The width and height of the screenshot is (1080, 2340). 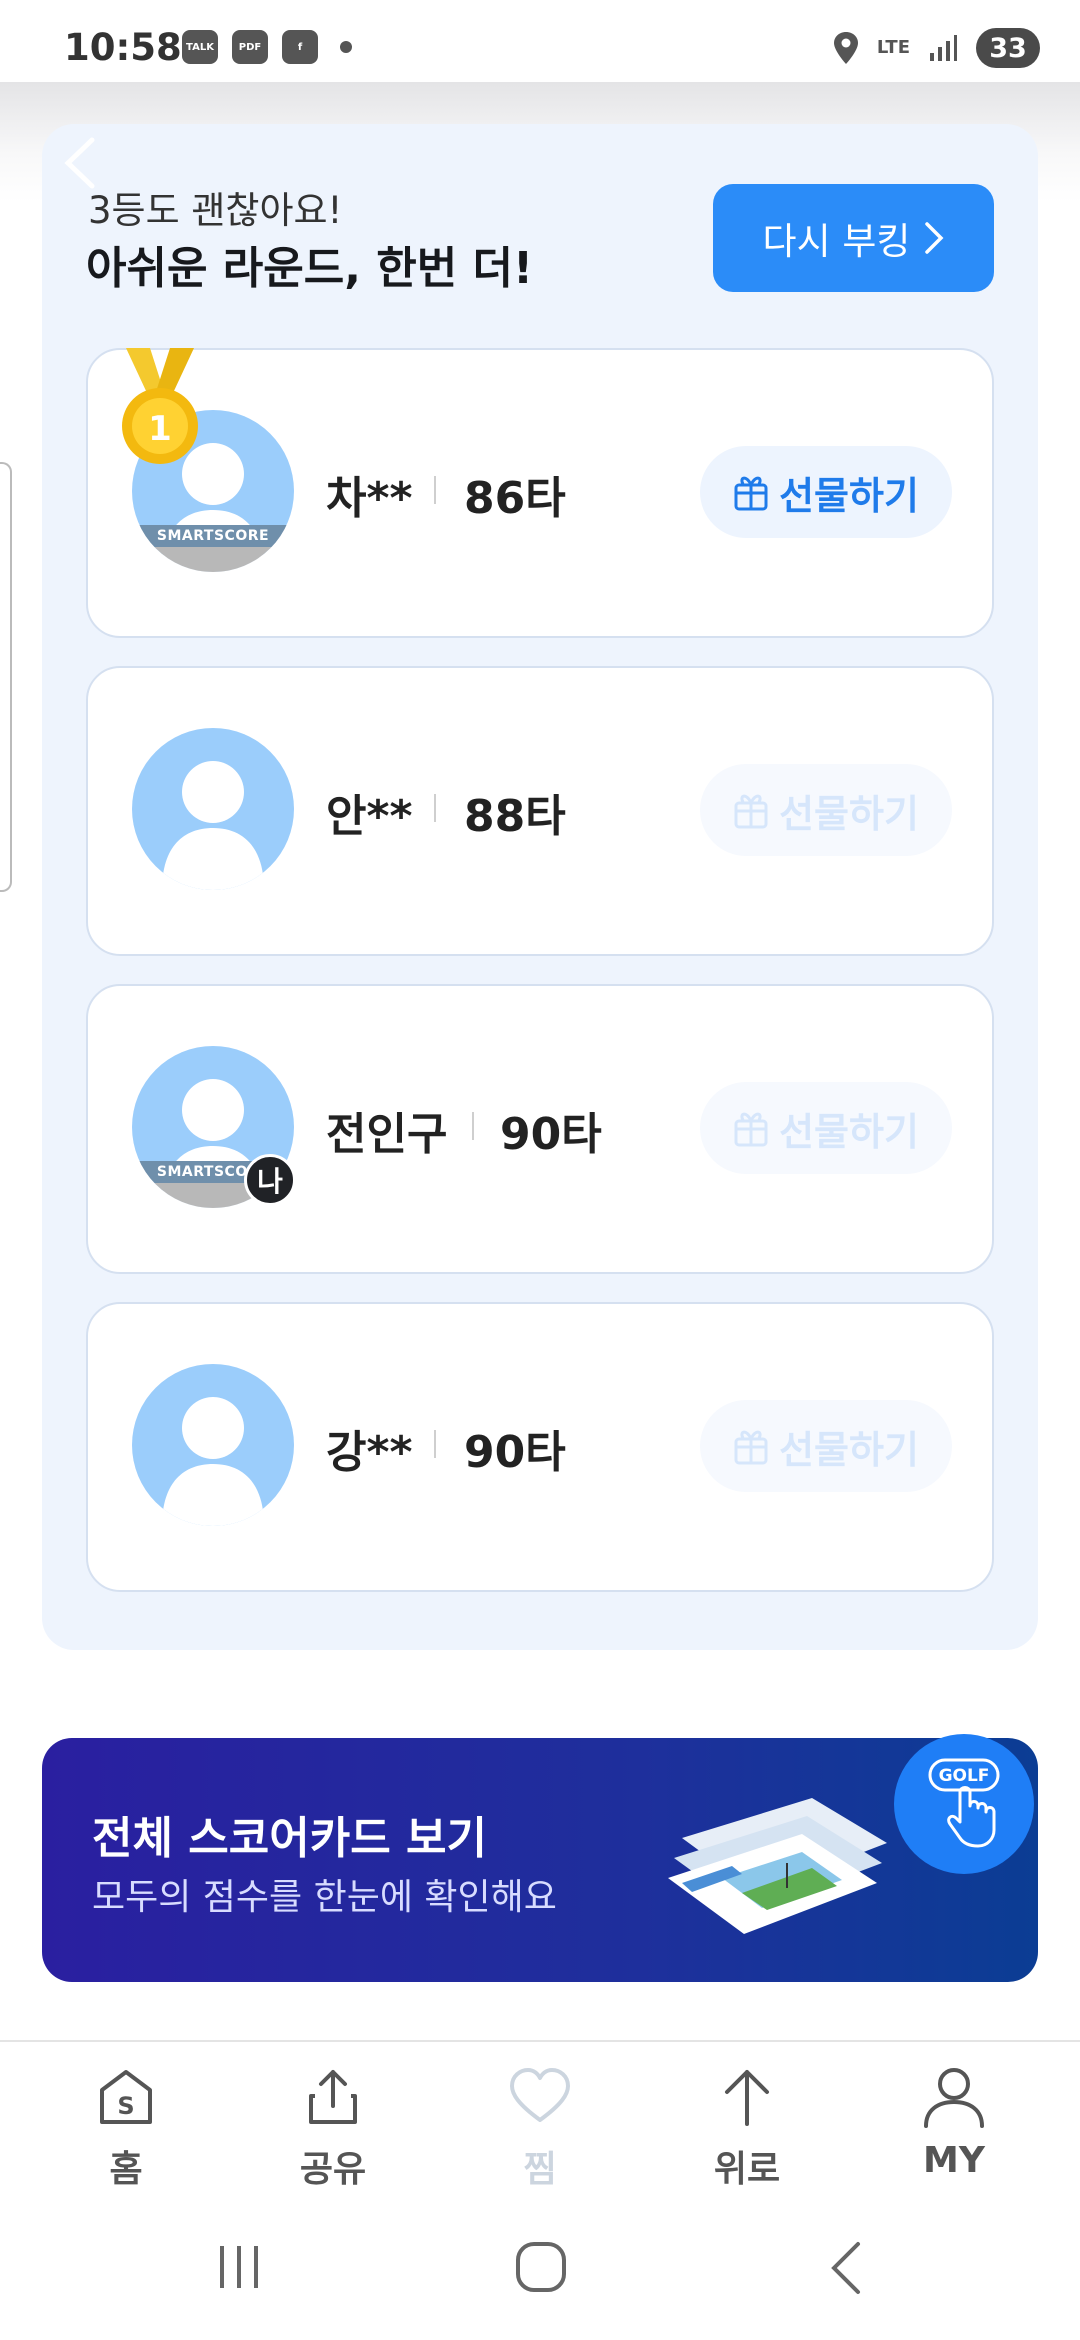 I want to click on svg-text: 1, so click(x=160, y=429).